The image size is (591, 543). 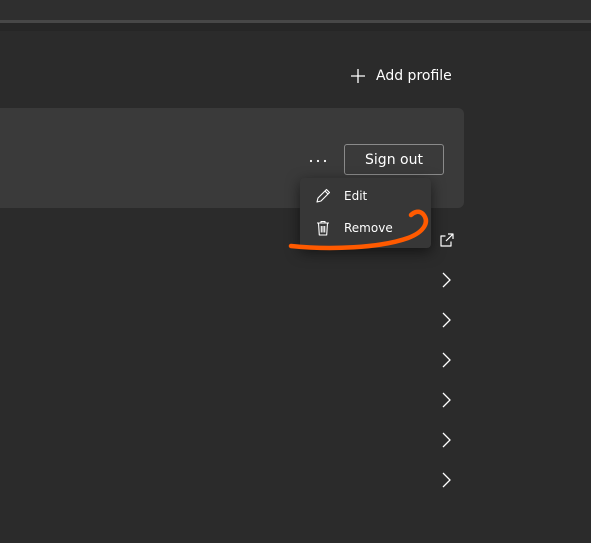 I want to click on external-link-icon, so click(x=447, y=242).